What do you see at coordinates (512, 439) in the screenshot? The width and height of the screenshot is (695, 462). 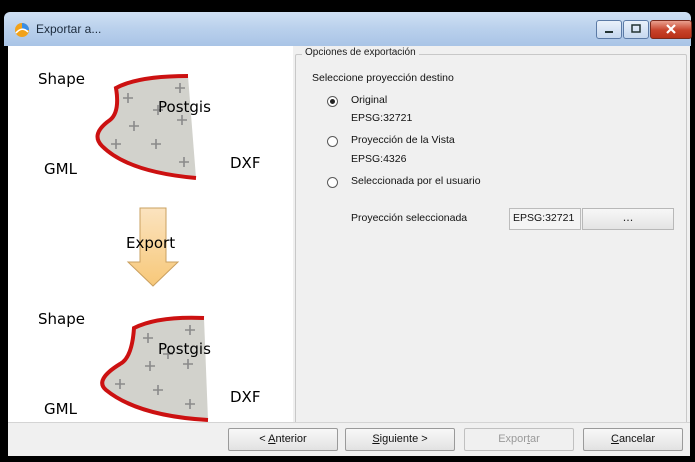 I see `export-label-pre: Expor` at bounding box center [512, 439].